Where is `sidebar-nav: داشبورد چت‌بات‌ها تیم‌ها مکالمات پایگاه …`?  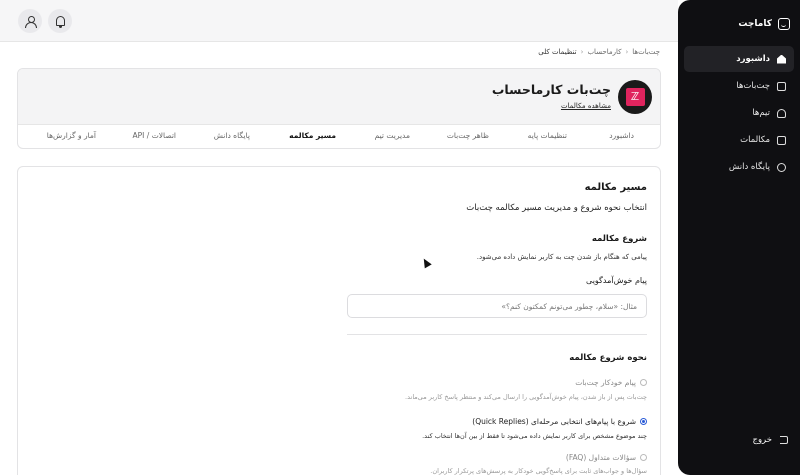 sidebar-nav: داشبورد چت‌بات‌ها تیم‌ها مکالمات پایگاه … is located at coordinates (739, 113).